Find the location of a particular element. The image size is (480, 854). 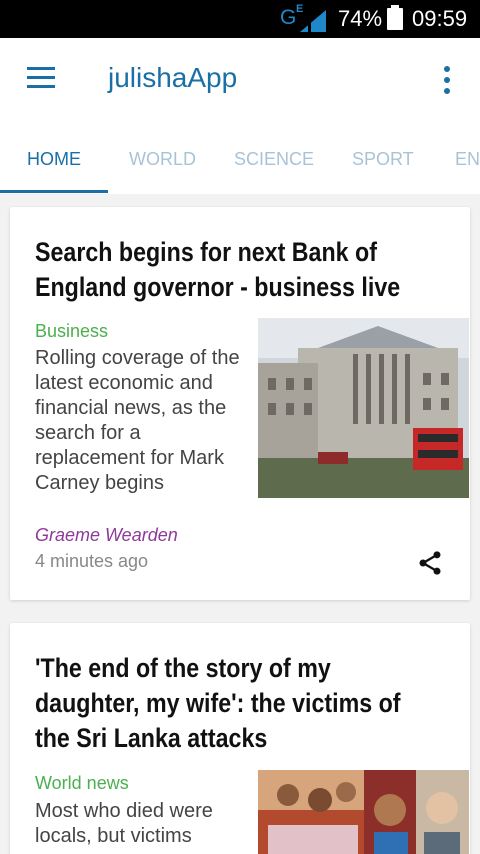

clock: 09:59 is located at coordinates (440, 18).